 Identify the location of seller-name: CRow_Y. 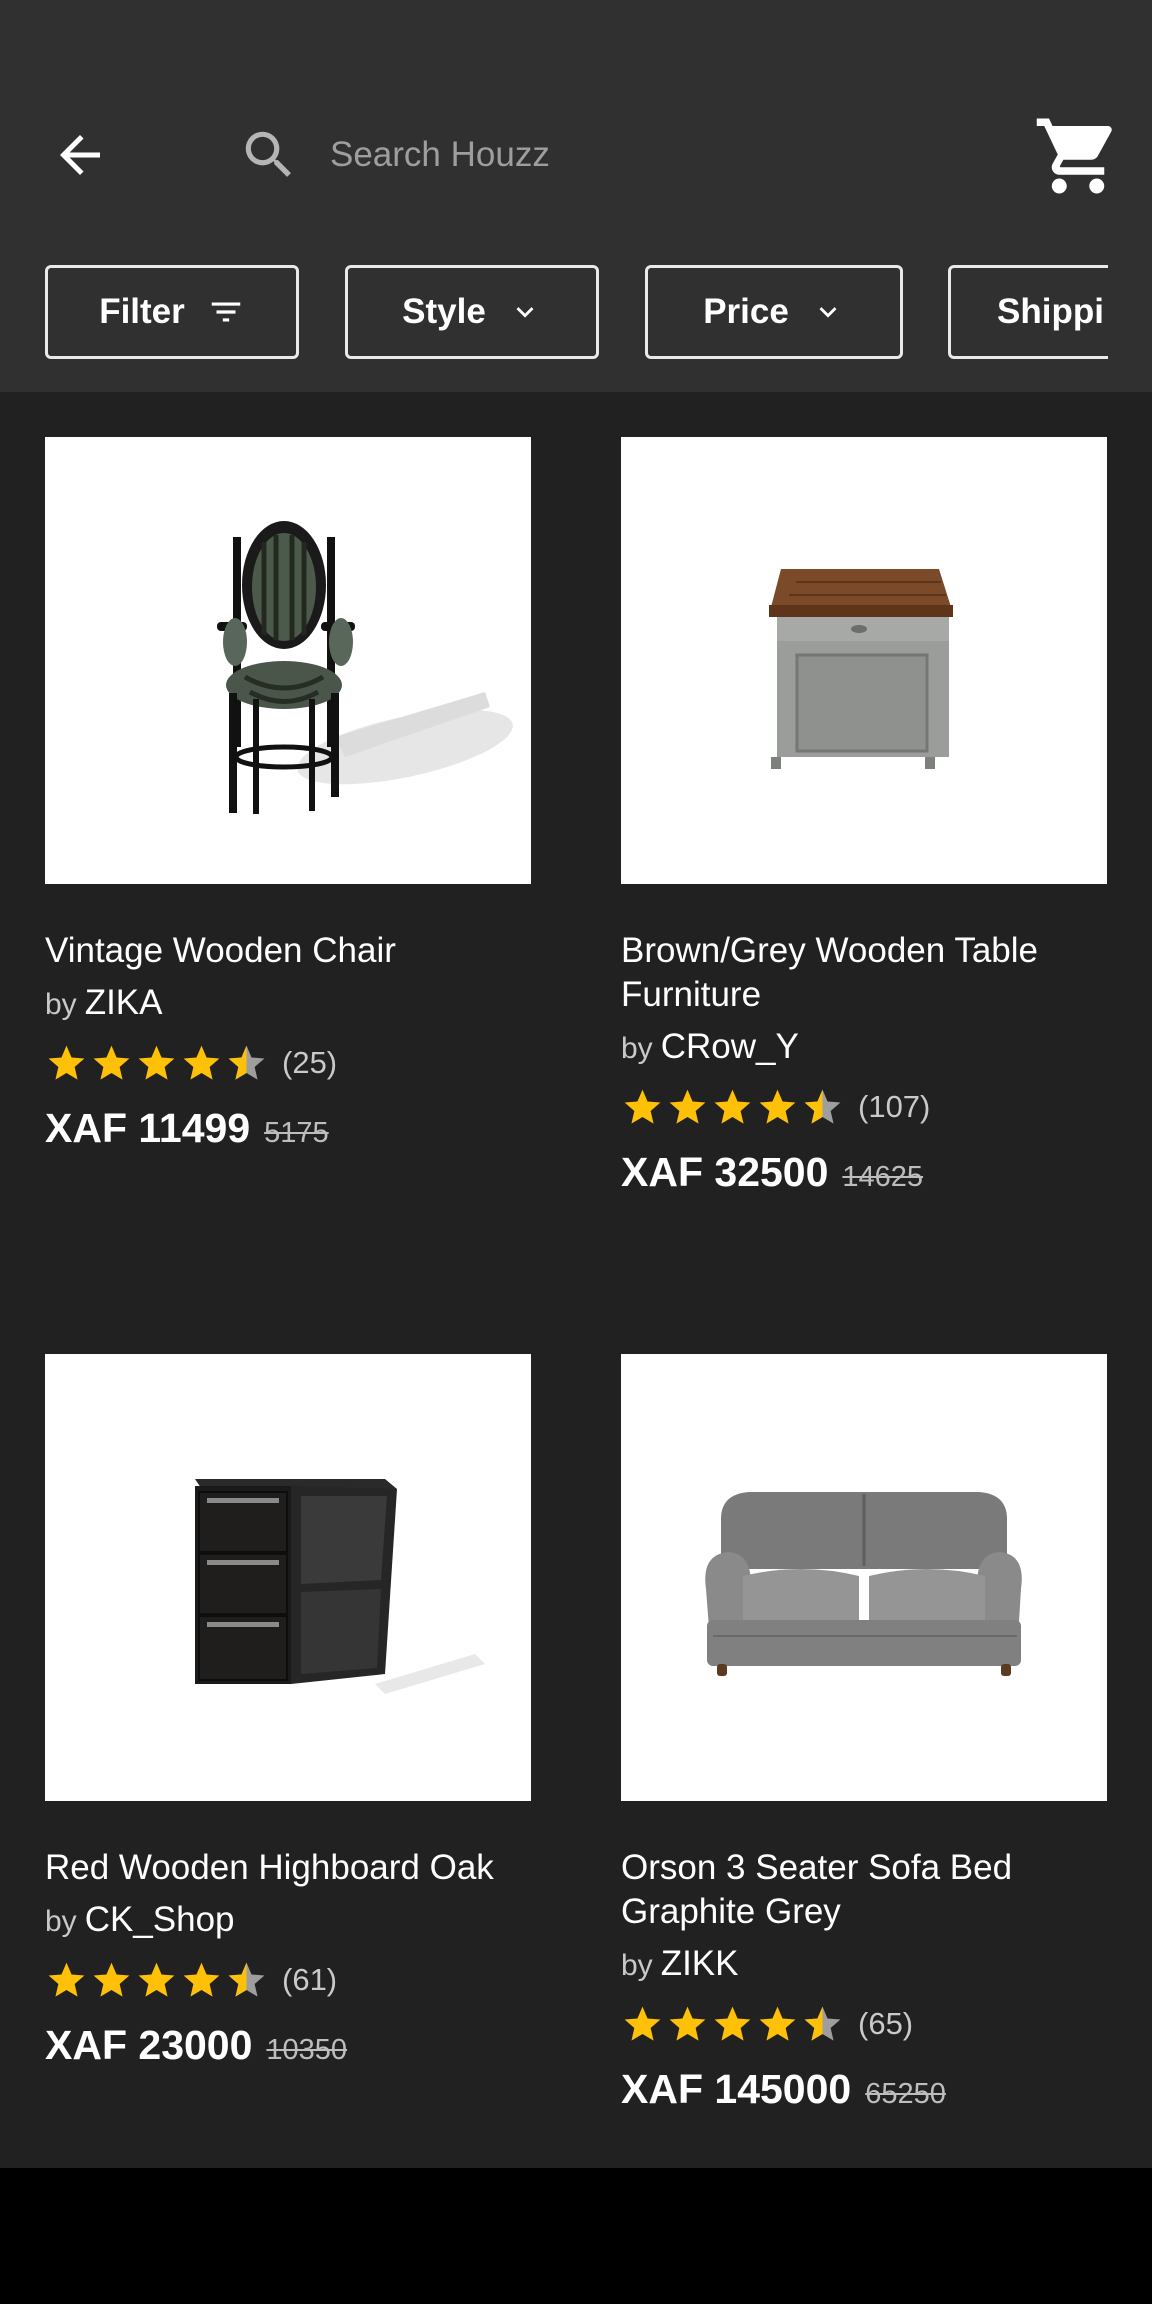
(730, 1046).